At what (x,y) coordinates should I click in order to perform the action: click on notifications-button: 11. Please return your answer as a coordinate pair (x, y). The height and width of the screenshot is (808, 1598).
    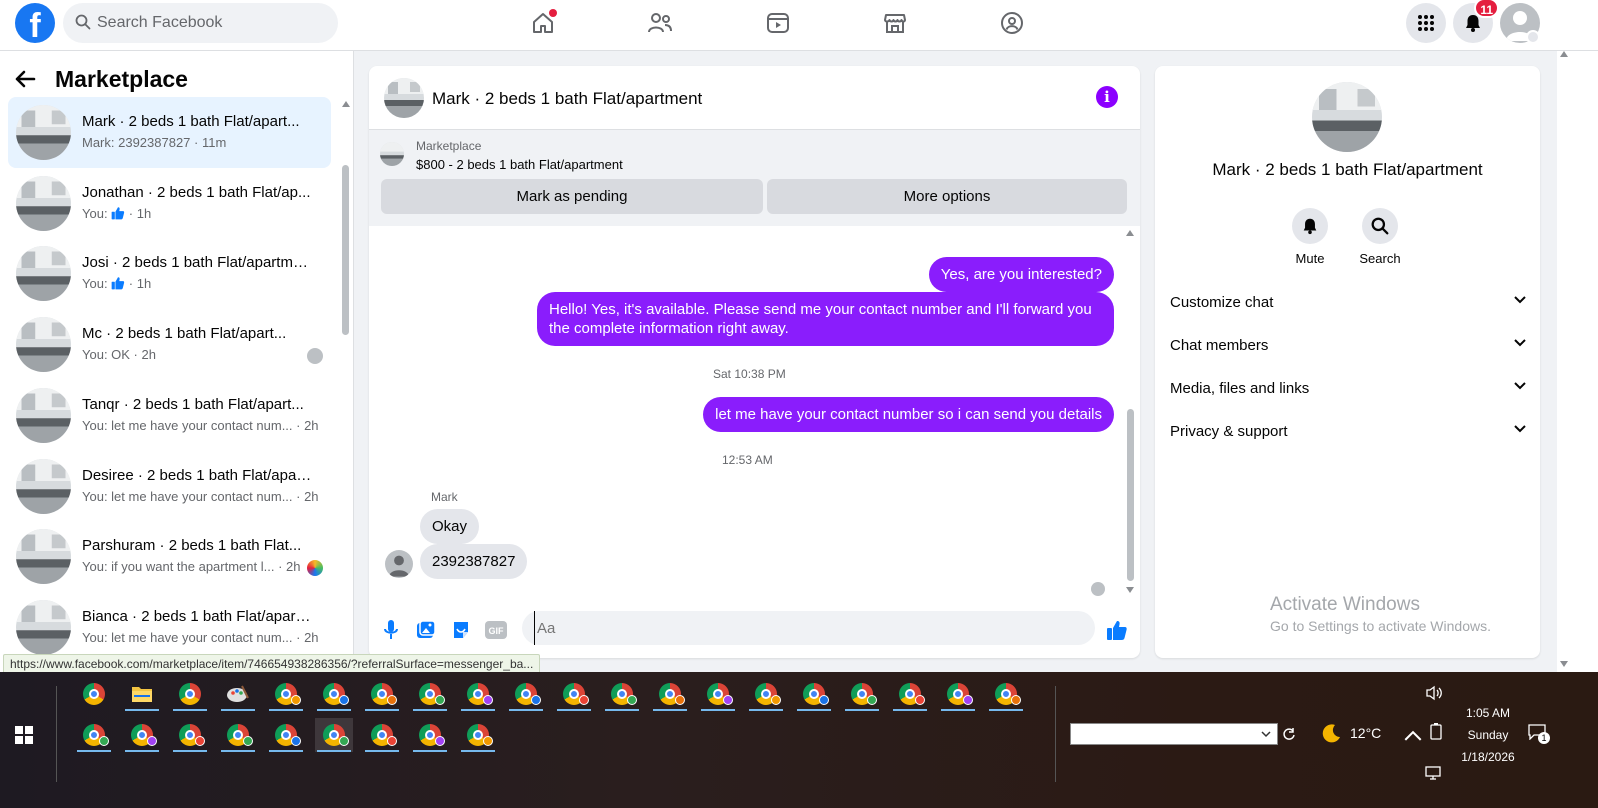
    Looking at the image, I should click on (1476, 21).